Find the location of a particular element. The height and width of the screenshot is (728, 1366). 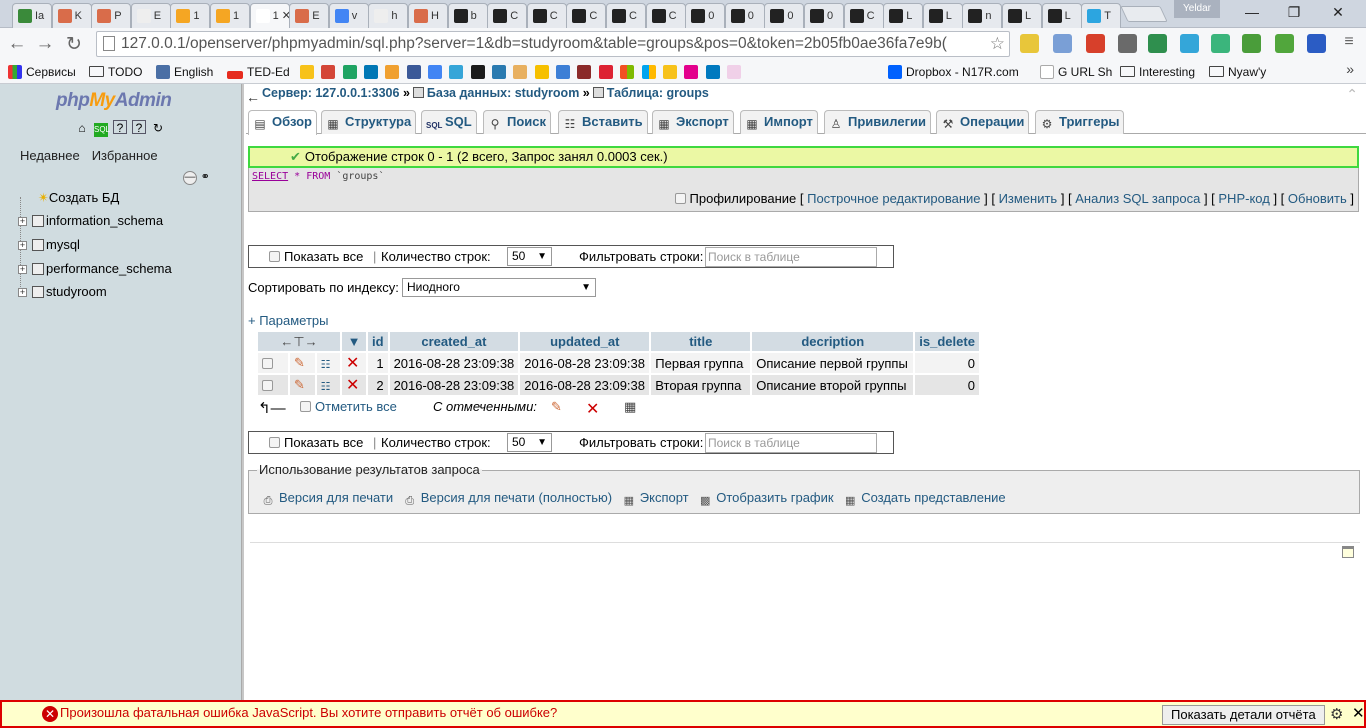

profiling-checkbox is located at coordinates (680, 198).